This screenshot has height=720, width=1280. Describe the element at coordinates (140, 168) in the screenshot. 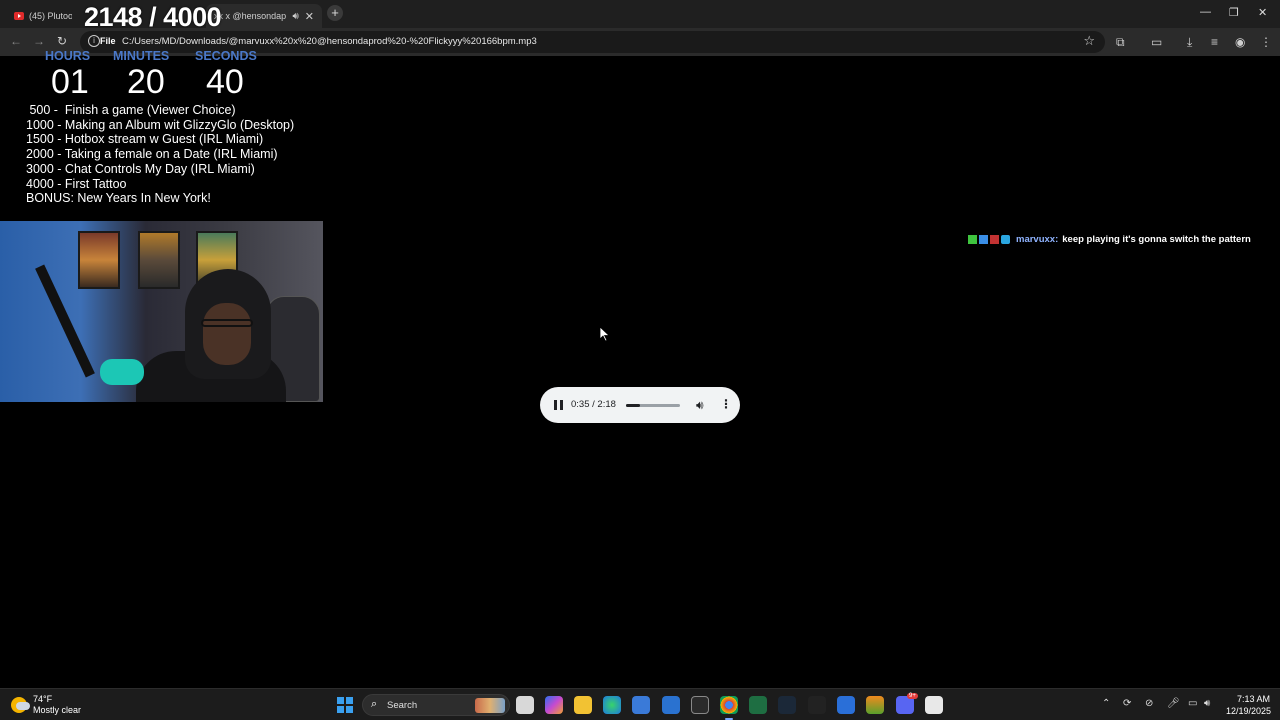

I see `goal-item: 3000 - Chat Controls My Day (IRL Miami)` at that location.